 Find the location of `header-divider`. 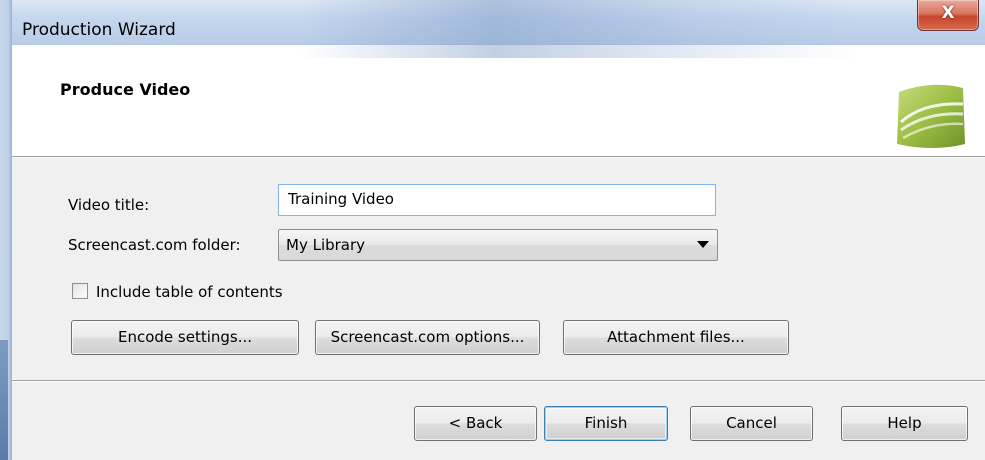

header-divider is located at coordinates (498, 157).